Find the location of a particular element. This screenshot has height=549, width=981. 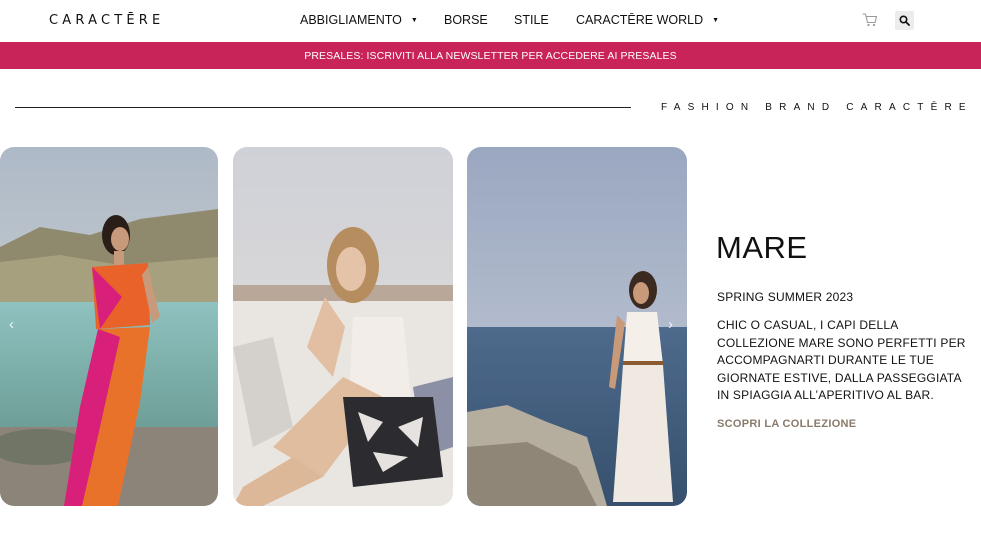

nav-item-label: CARACTĒRE WORLD is located at coordinates (640, 20).